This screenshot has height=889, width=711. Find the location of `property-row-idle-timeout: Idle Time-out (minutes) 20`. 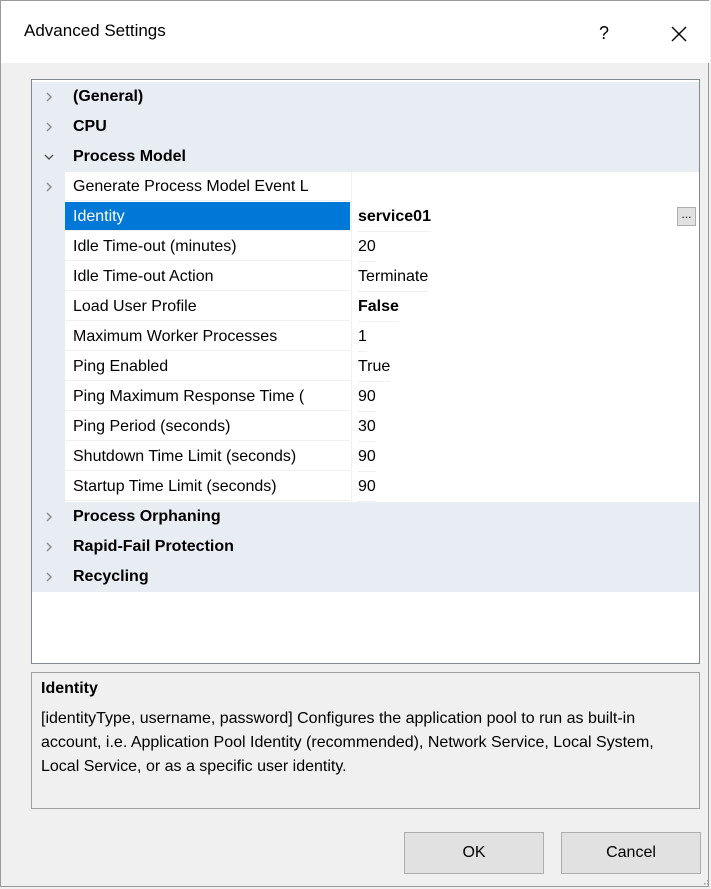

property-row-idle-timeout: Idle Time-out (minutes) 20 is located at coordinates (365, 247).